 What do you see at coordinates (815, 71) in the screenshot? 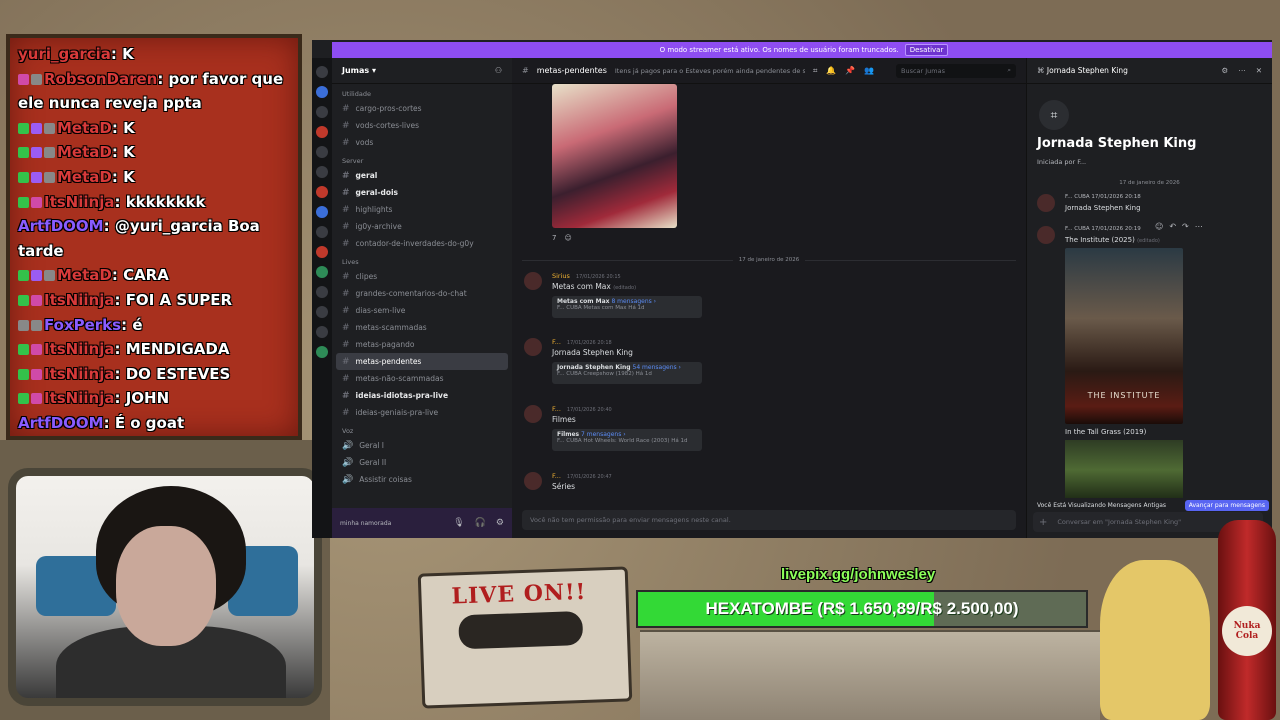
I see `threads-icon: ⌗` at bounding box center [815, 71].